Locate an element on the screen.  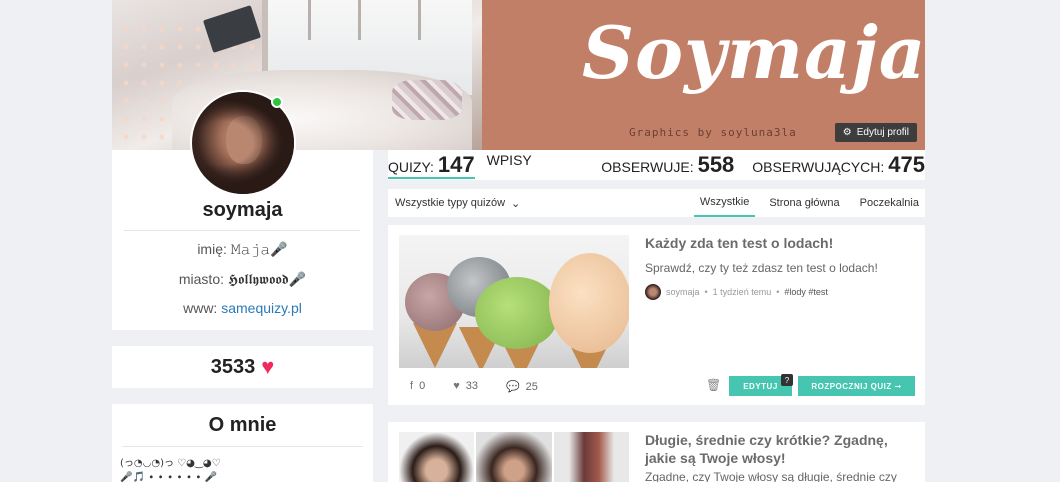
about-text: (っ◔◡◔)っ ♡◕‿◕♡ 🎤🎵 ∙ ∙ ∙ ∙ ∙ ∙ 🎤 is located at coordinates (242, 464).